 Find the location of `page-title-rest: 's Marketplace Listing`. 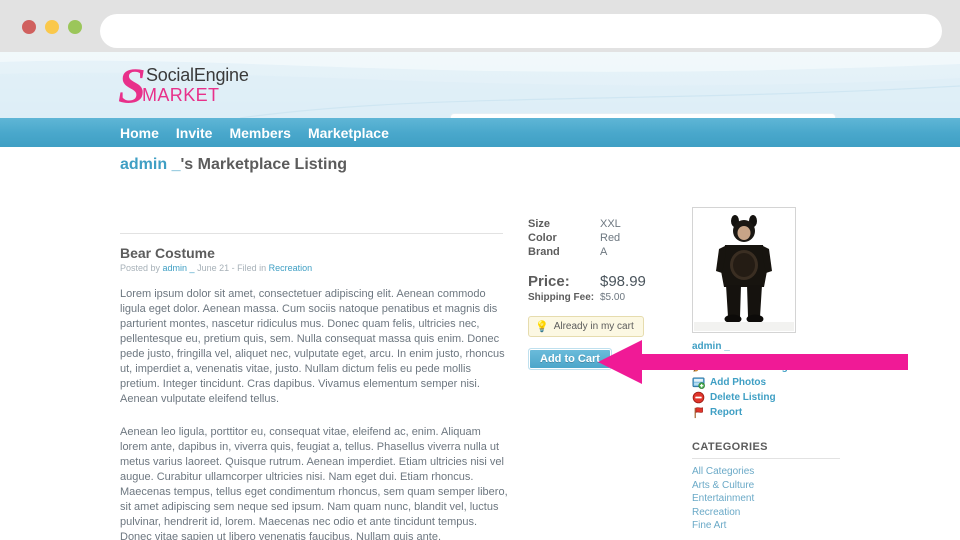

page-title-rest: 's Marketplace Listing is located at coordinates (263, 164).